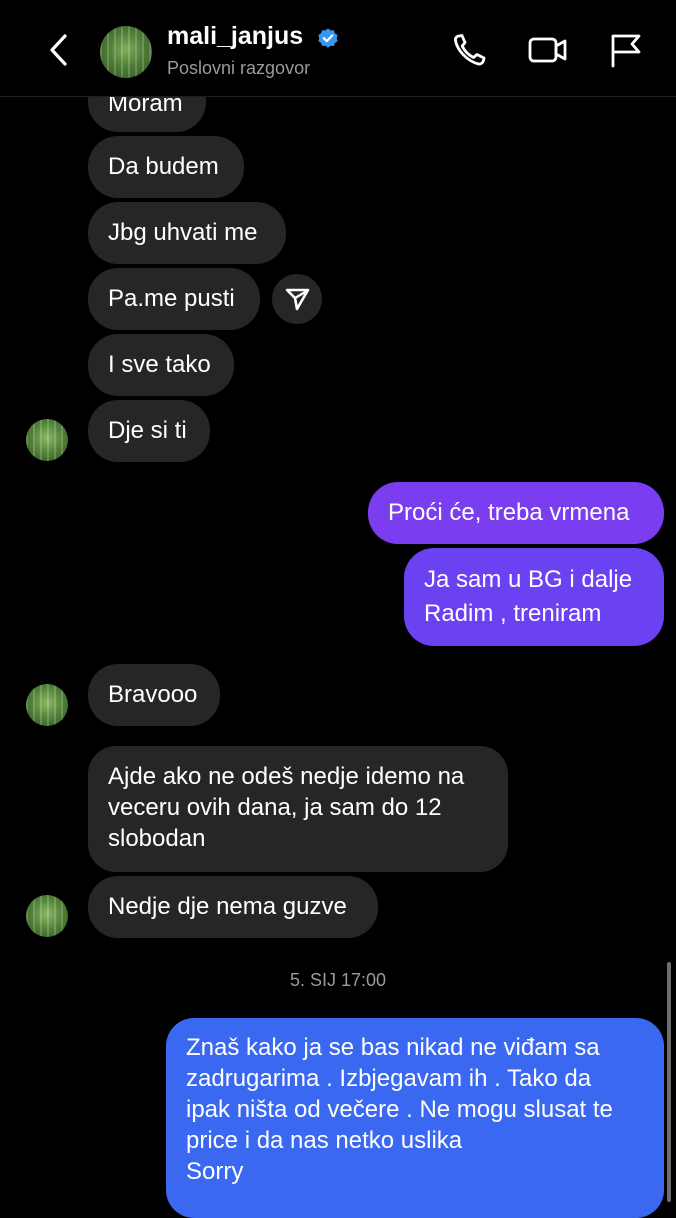  I want to click on video-camera-icon, so click(547, 50).